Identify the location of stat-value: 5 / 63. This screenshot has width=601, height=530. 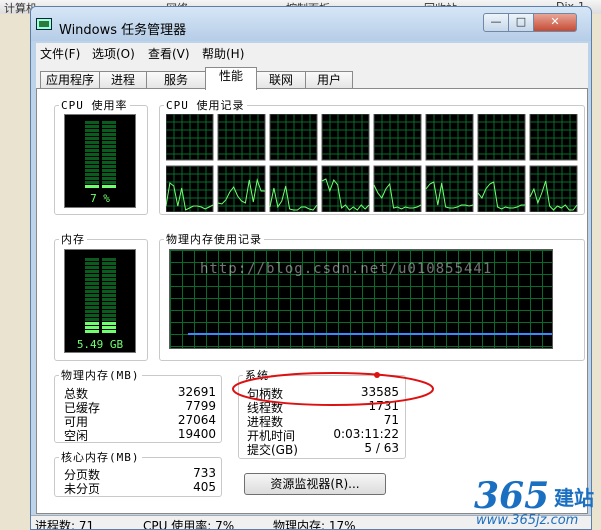
(381, 448).